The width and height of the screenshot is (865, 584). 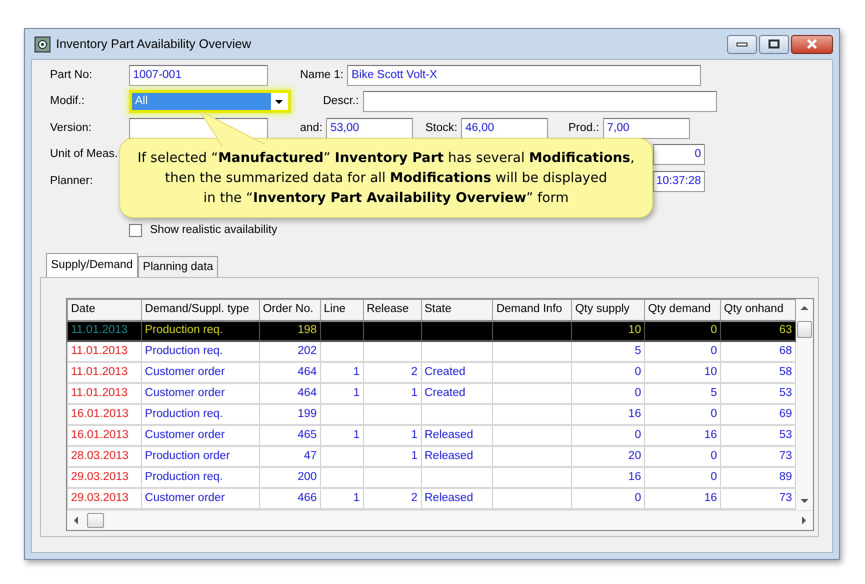 I want to click on field-label: Prod.:, so click(x=584, y=128).